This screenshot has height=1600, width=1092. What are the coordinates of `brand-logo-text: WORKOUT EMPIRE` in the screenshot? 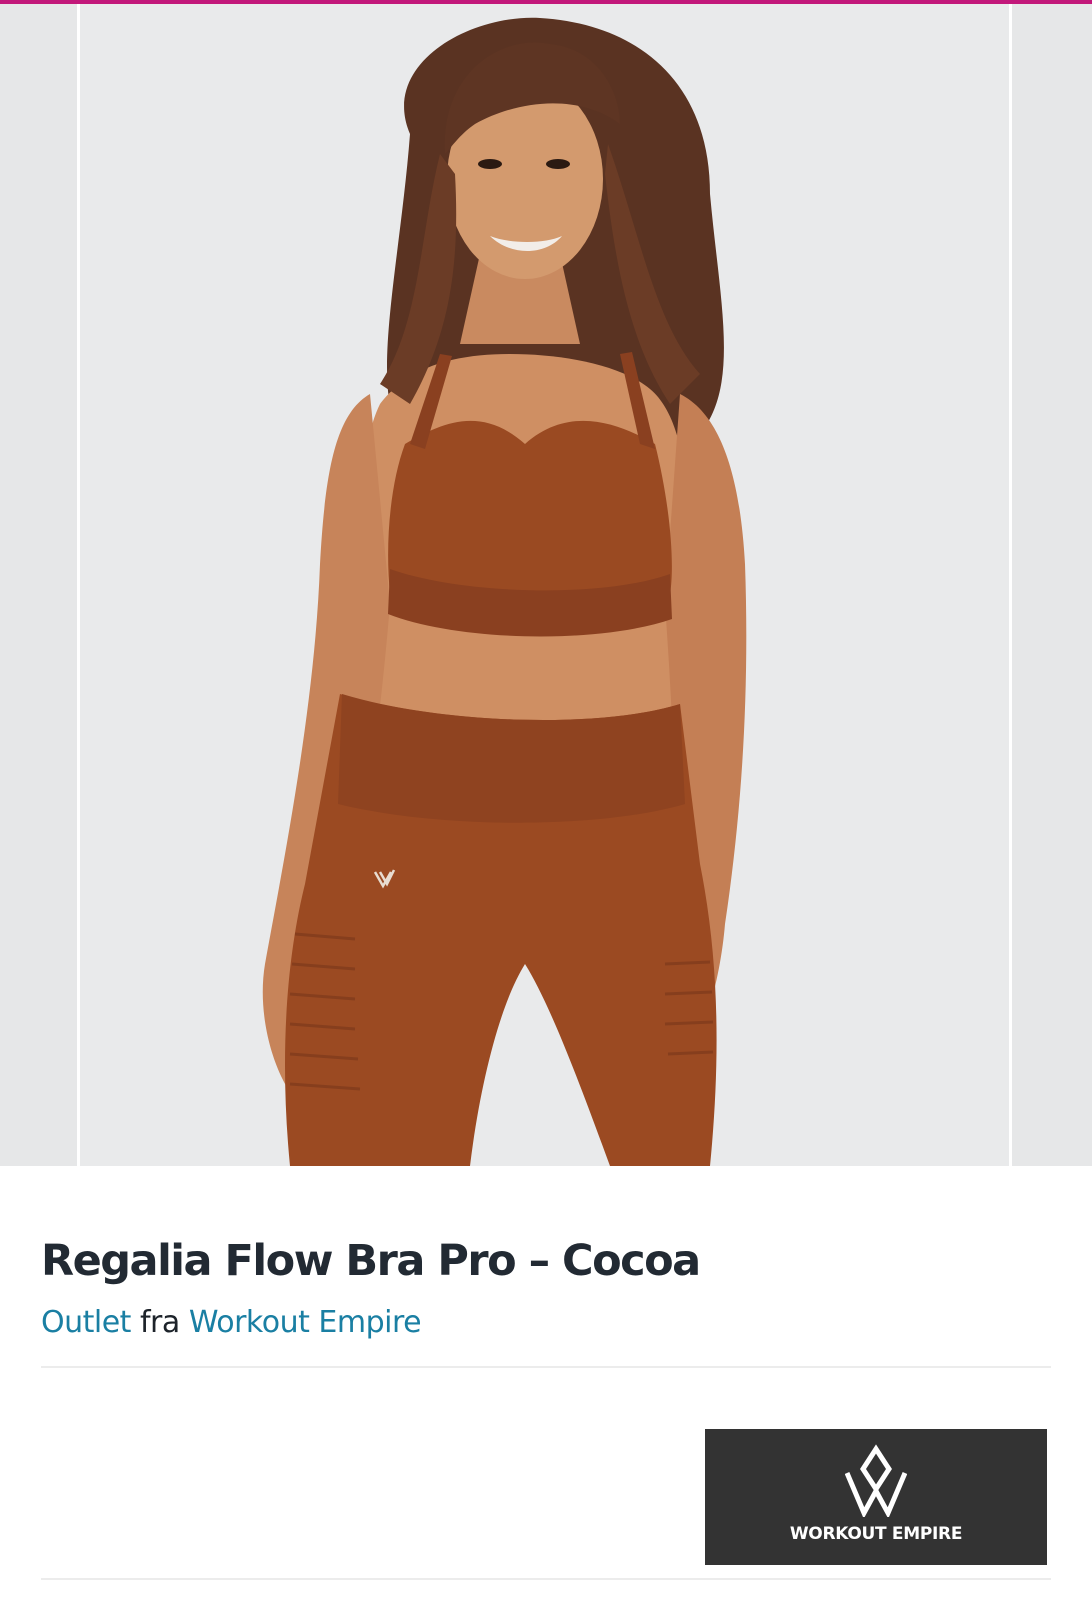 It's located at (876, 1534).